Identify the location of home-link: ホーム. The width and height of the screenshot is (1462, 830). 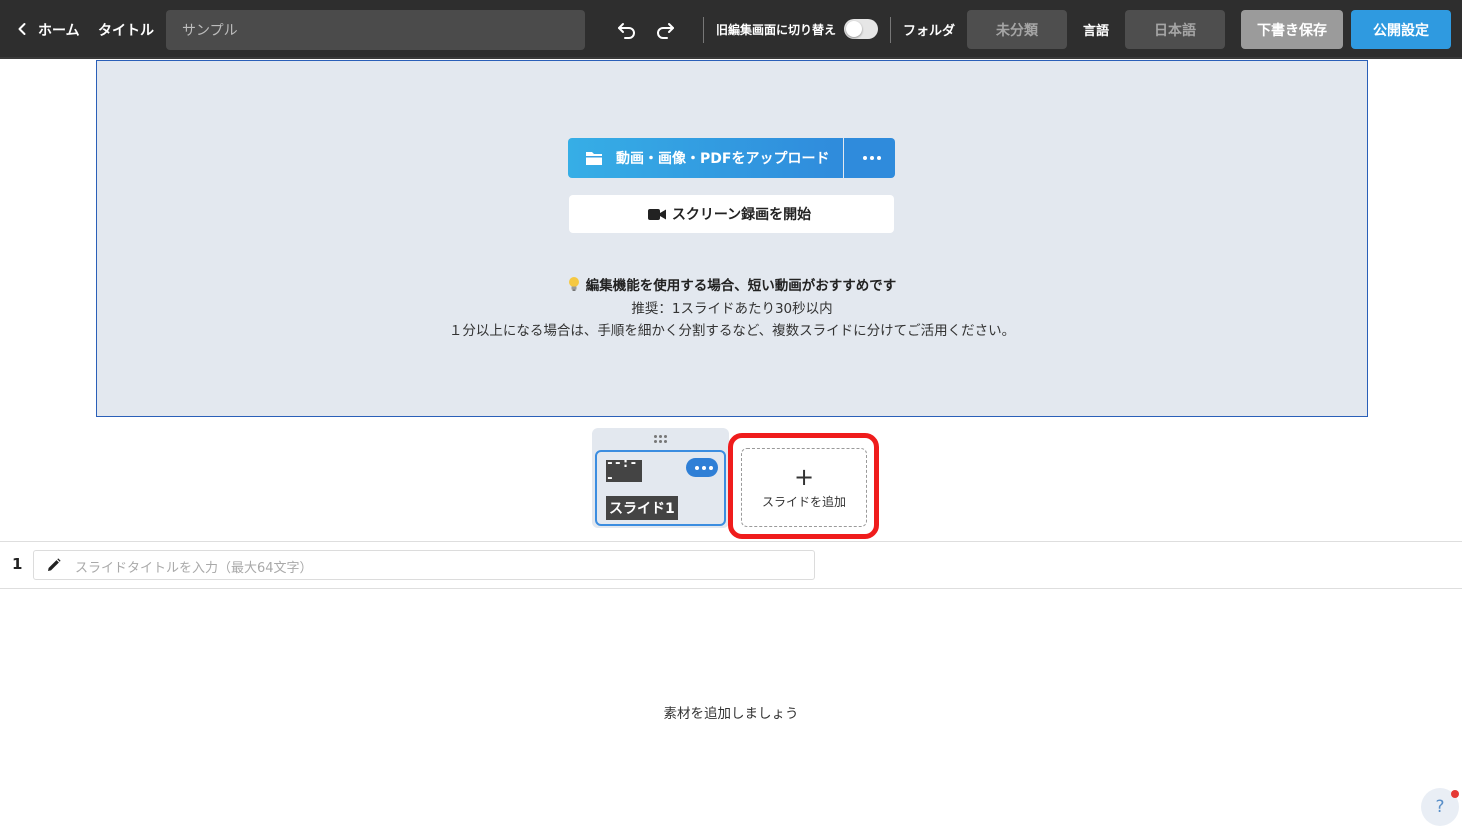
(59, 29).